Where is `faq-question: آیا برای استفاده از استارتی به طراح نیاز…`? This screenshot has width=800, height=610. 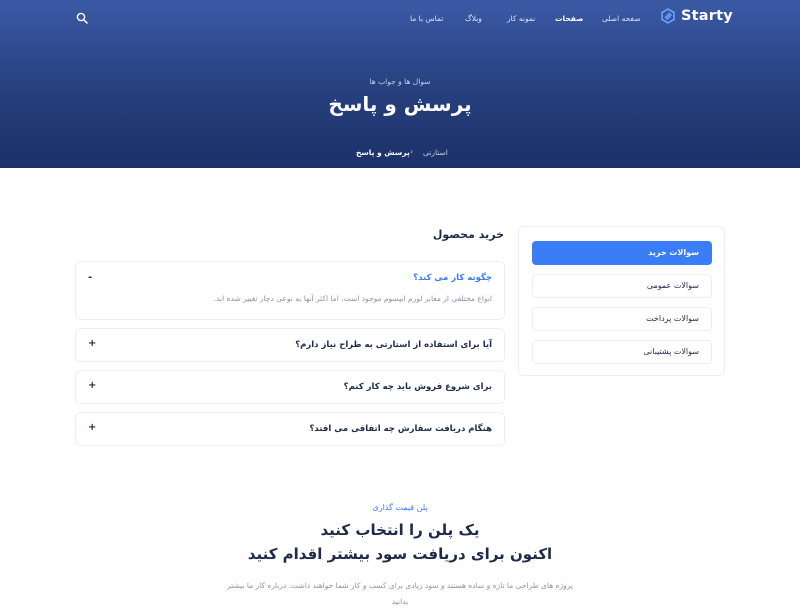 faq-question: آیا برای استفاده از استارتی به طراح نیاز… is located at coordinates (393, 345).